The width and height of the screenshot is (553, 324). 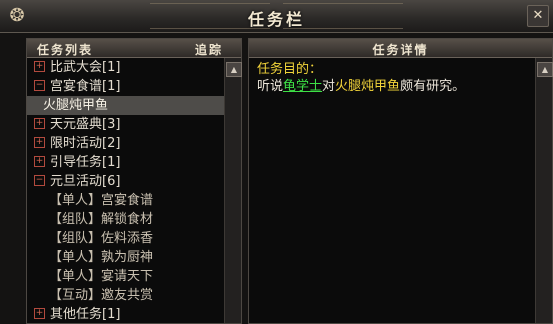 What do you see at coordinates (85, 181) in the screenshot?
I see `task-item-label: 元旦活动[6]` at bounding box center [85, 181].